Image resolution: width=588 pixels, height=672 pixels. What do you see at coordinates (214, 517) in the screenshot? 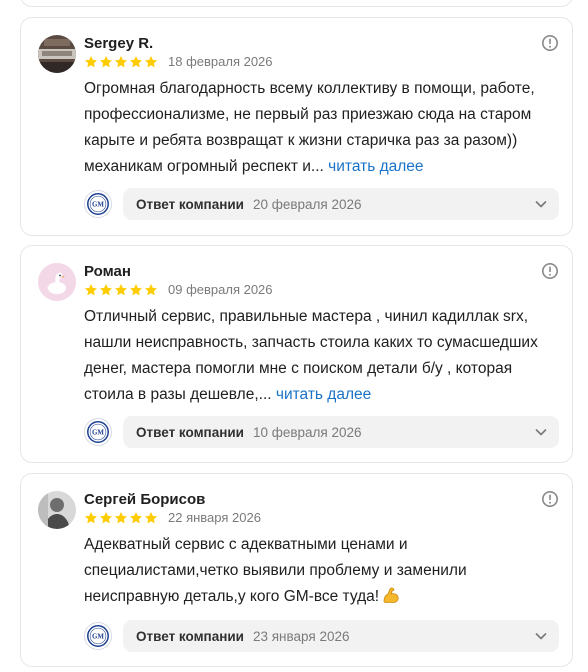
I see `review-date: 22 января 2026` at bounding box center [214, 517].